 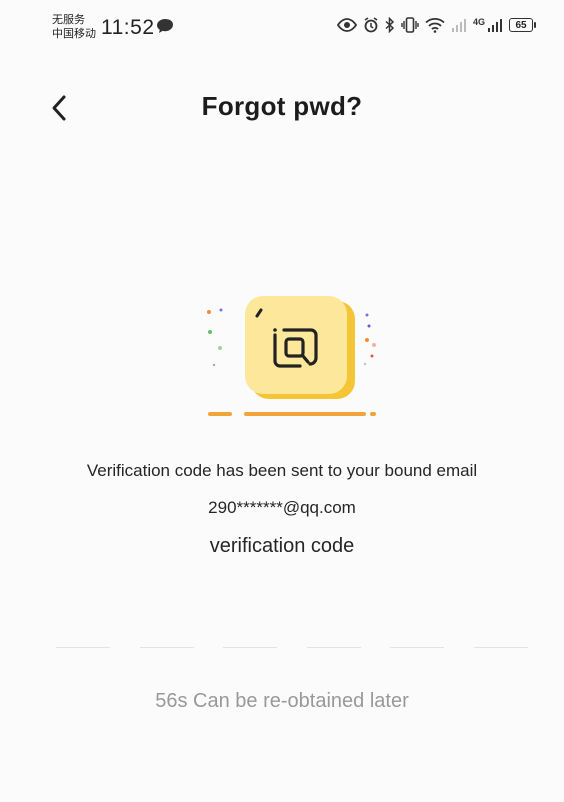 I want to click on page-title: Forgot pwd?, so click(x=282, y=106).